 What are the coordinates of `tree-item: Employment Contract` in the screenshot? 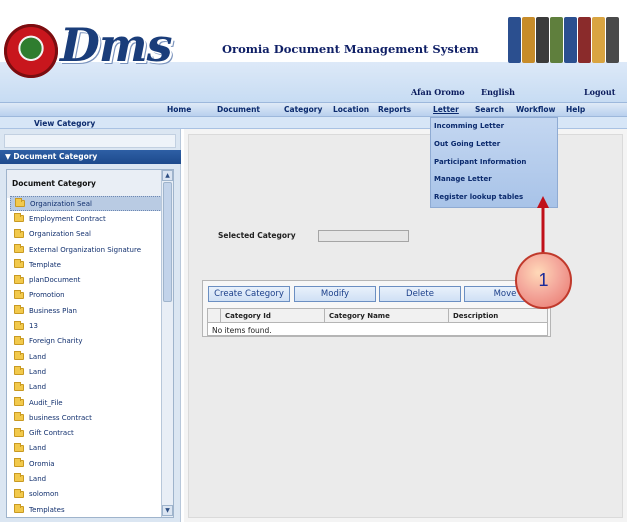 It's located at (86, 218).